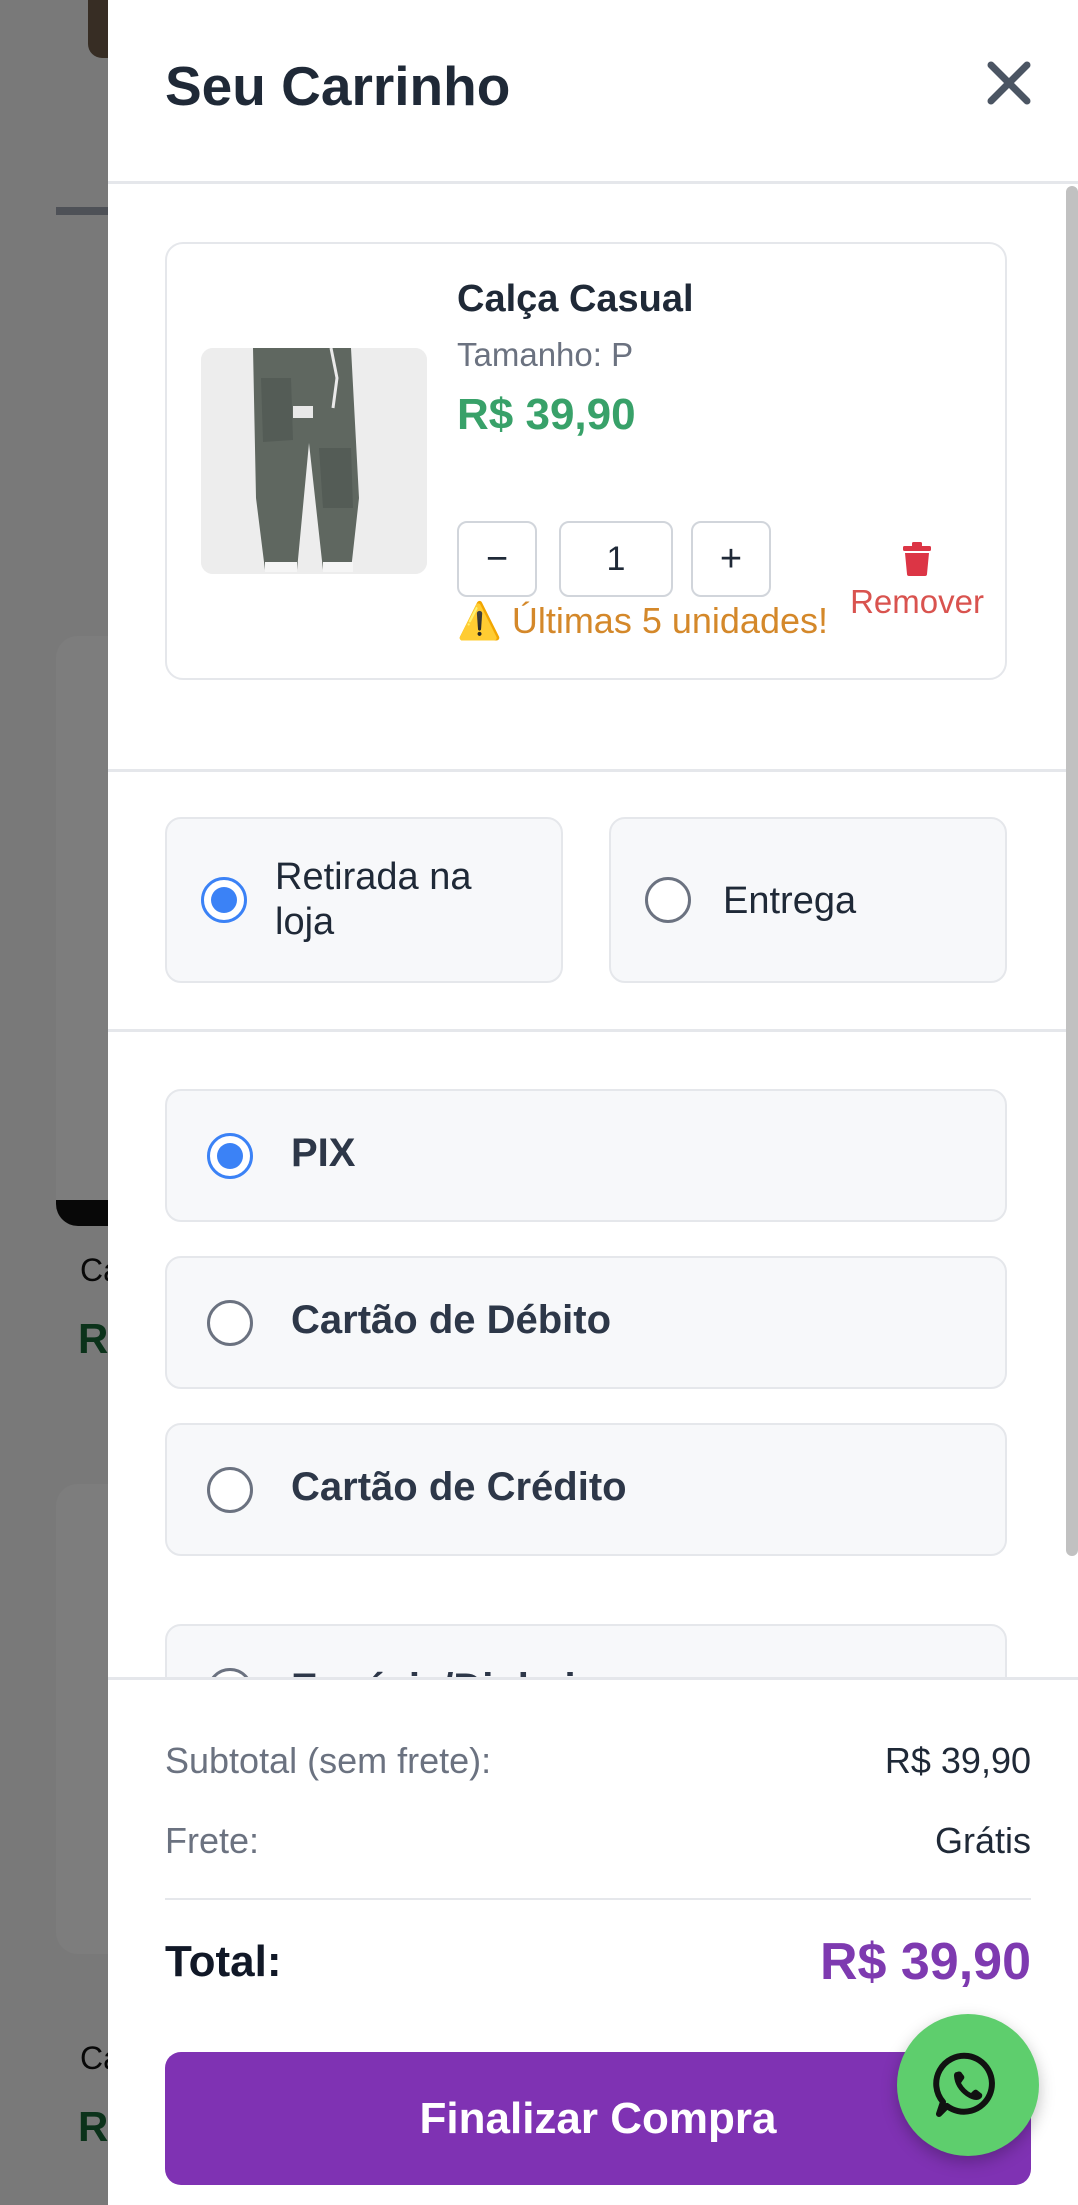  What do you see at coordinates (731, 559) in the screenshot?
I see `increase-quantity-button: +` at bounding box center [731, 559].